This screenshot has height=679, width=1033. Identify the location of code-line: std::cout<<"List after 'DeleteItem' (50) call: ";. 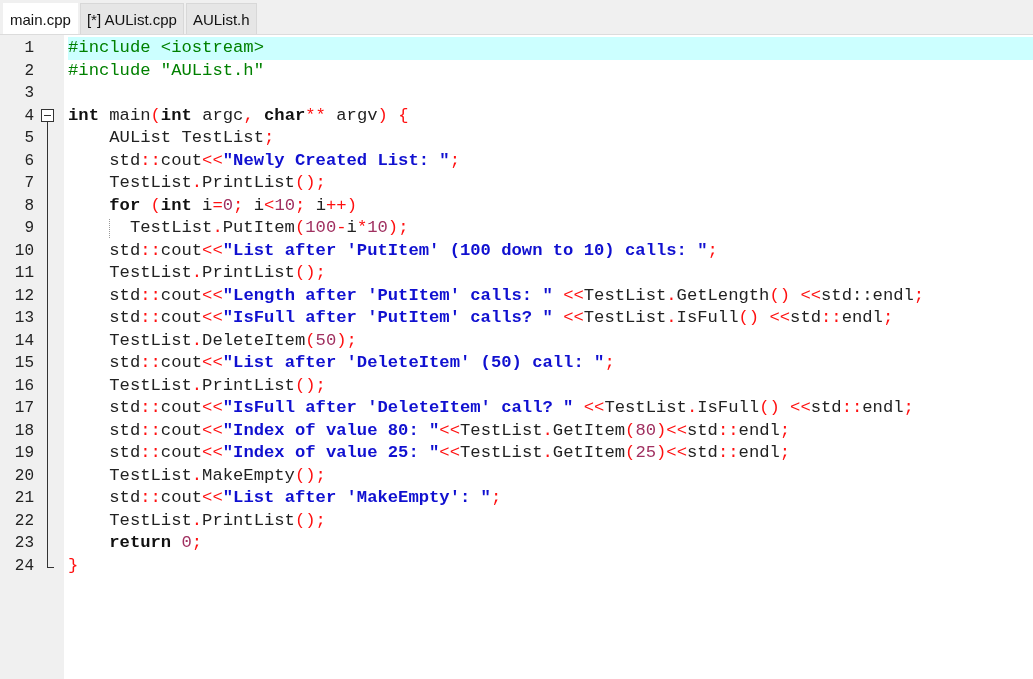
(362, 363).